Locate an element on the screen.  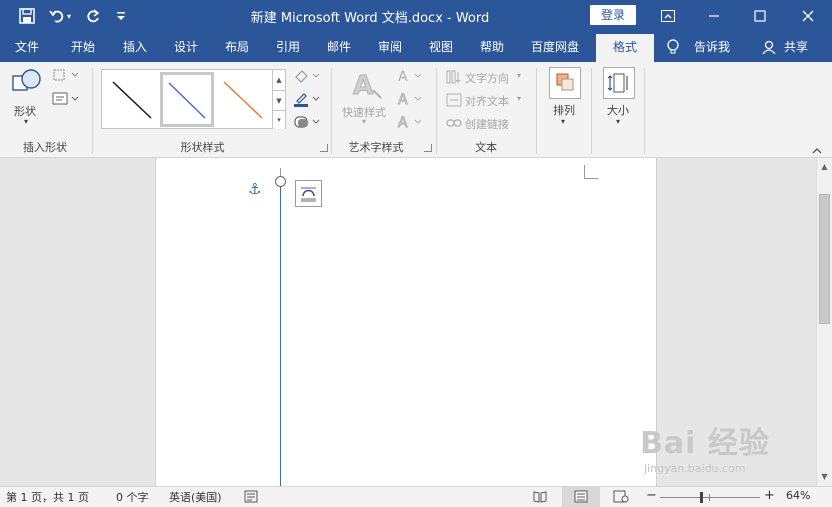
group-insert-shapes-label: 插入形状 is located at coordinates (45, 147).